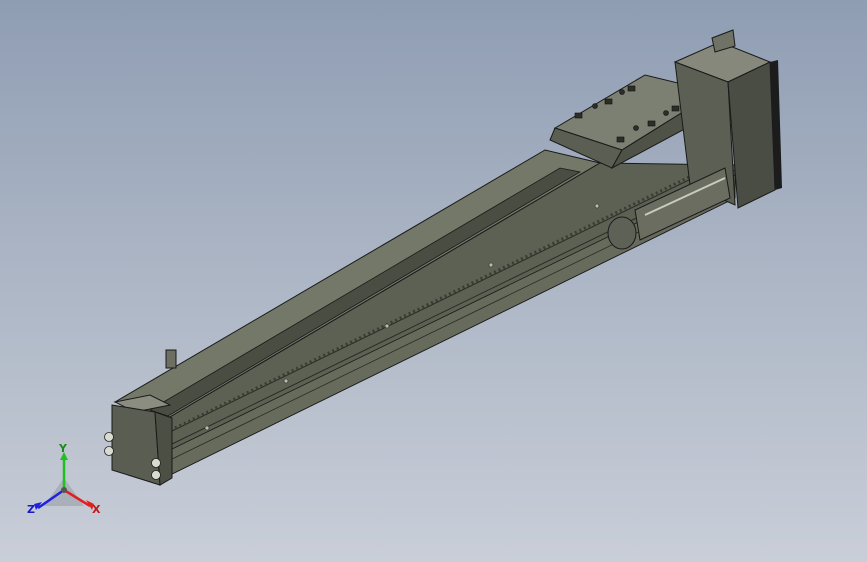  I want to click on motor-cylinder-end, so click(622, 233).